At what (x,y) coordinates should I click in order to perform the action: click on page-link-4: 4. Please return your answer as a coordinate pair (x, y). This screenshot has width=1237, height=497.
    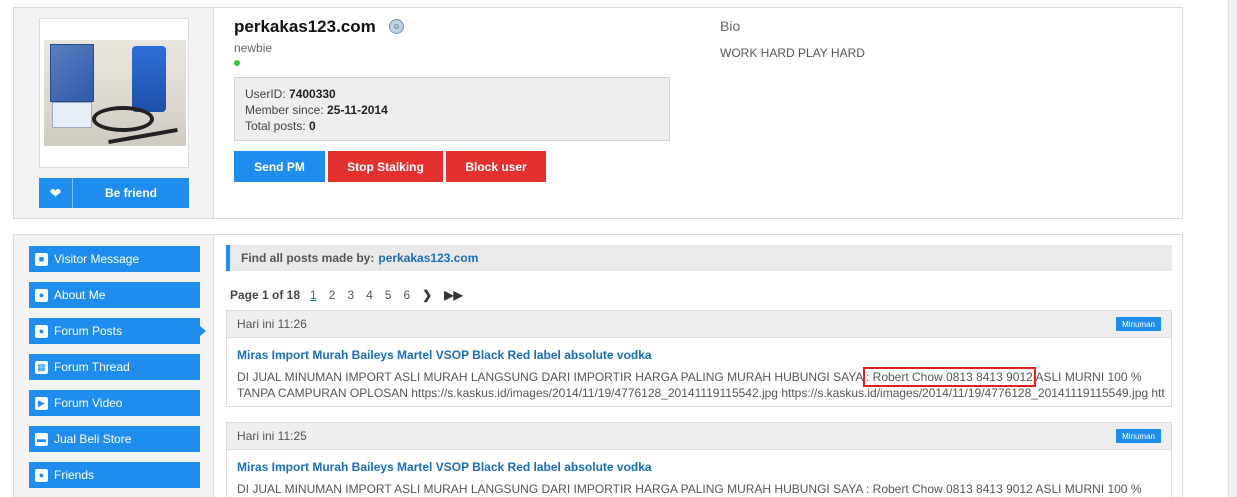
    Looking at the image, I should click on (369, 295).